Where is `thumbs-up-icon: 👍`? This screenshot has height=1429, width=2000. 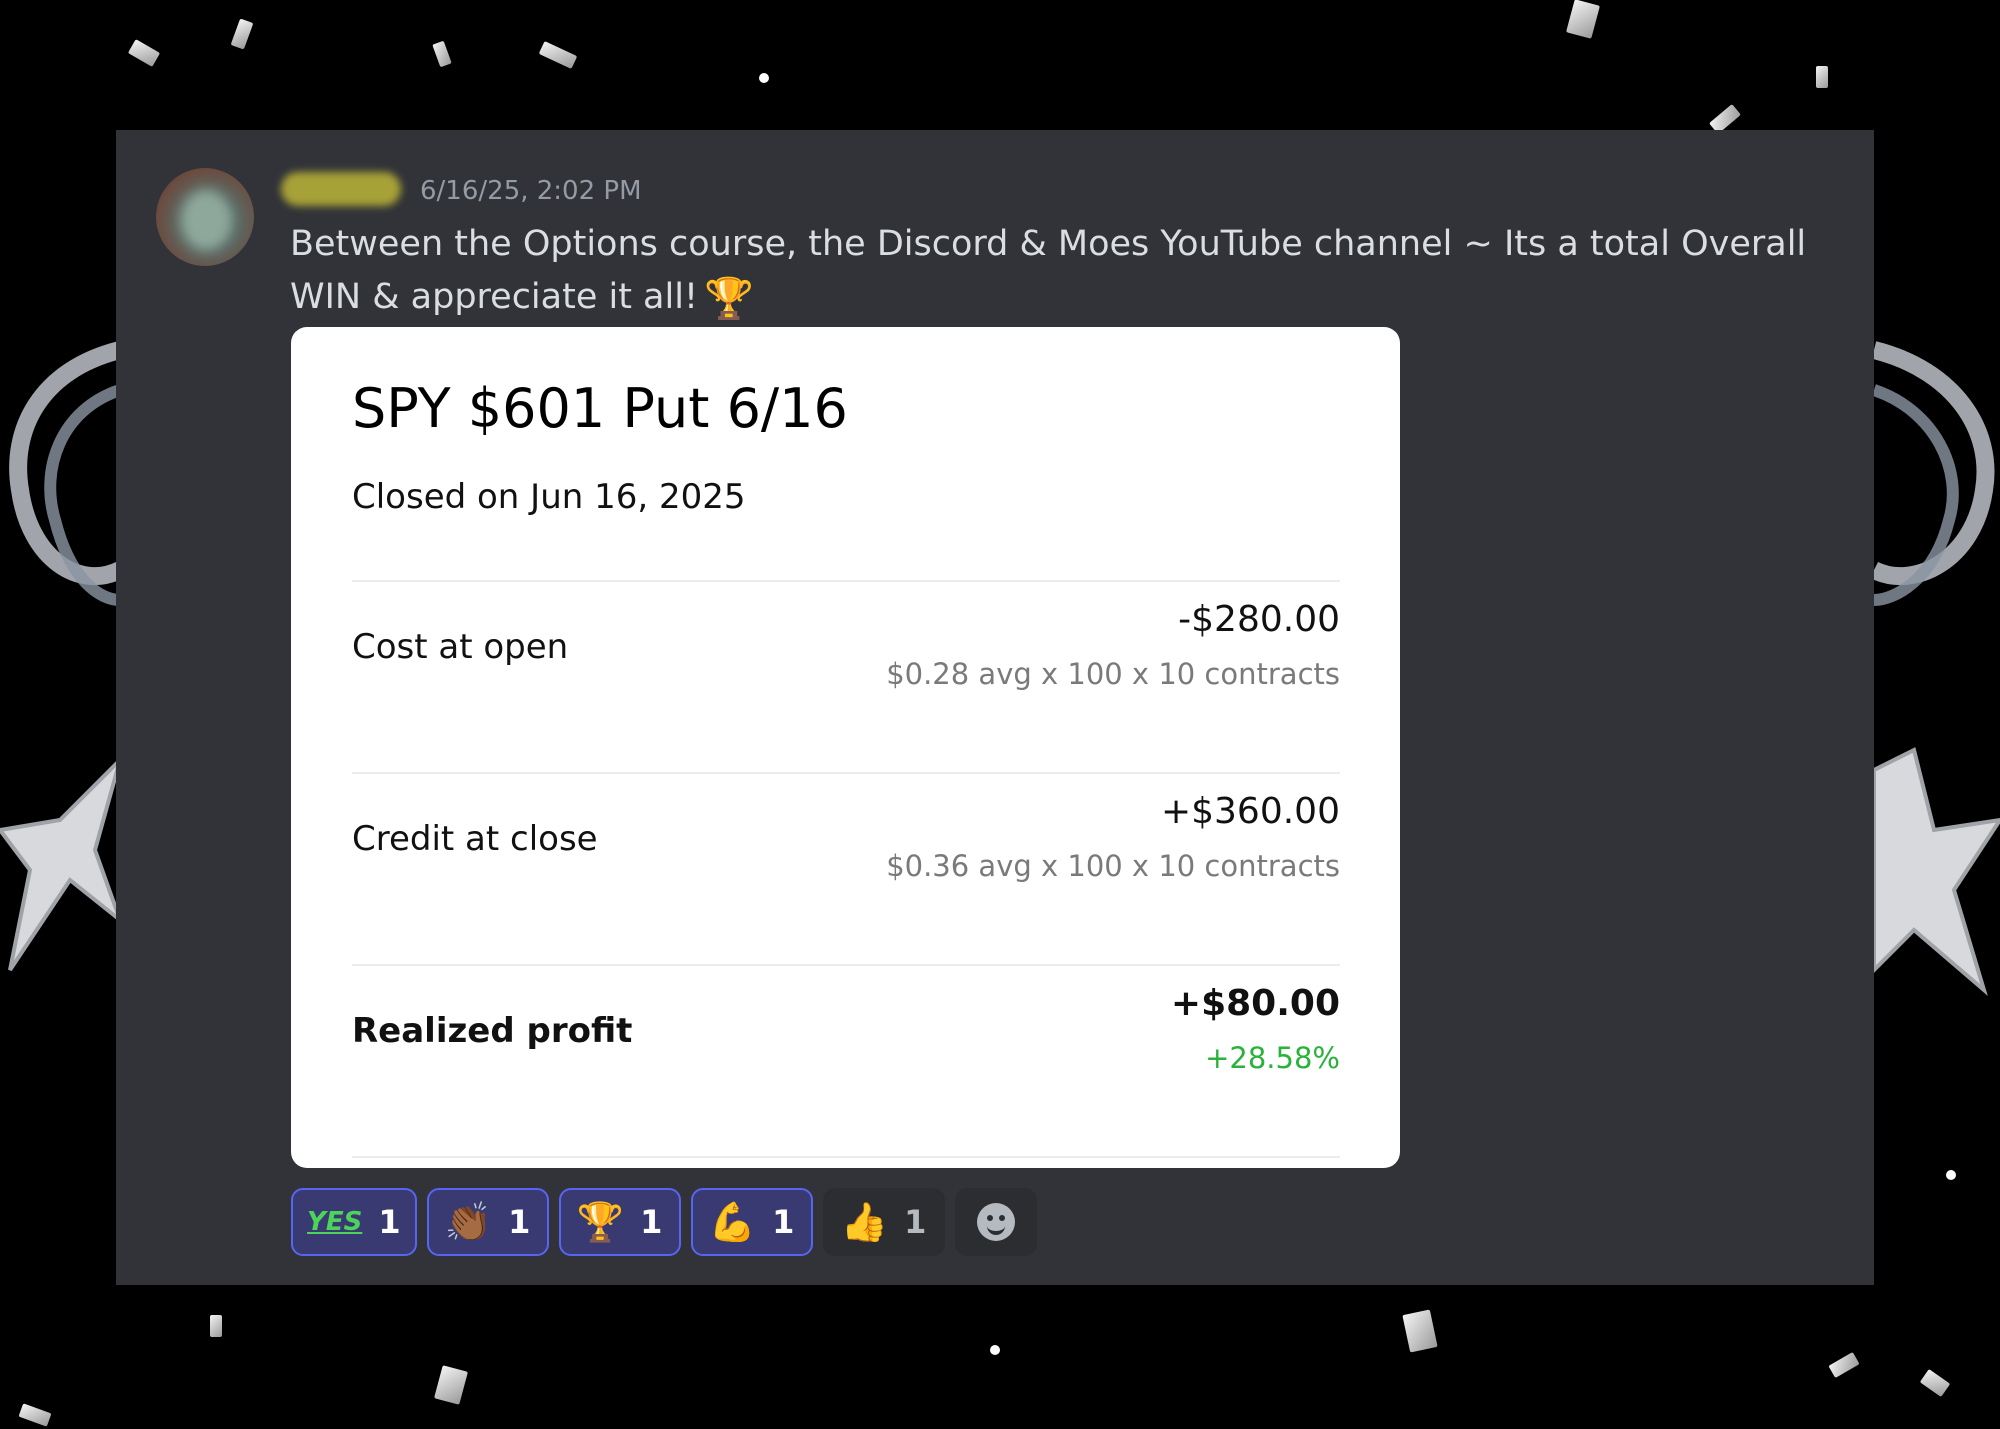 thumbs-up-icon: 👍 is located at coordinates (864, 1221).